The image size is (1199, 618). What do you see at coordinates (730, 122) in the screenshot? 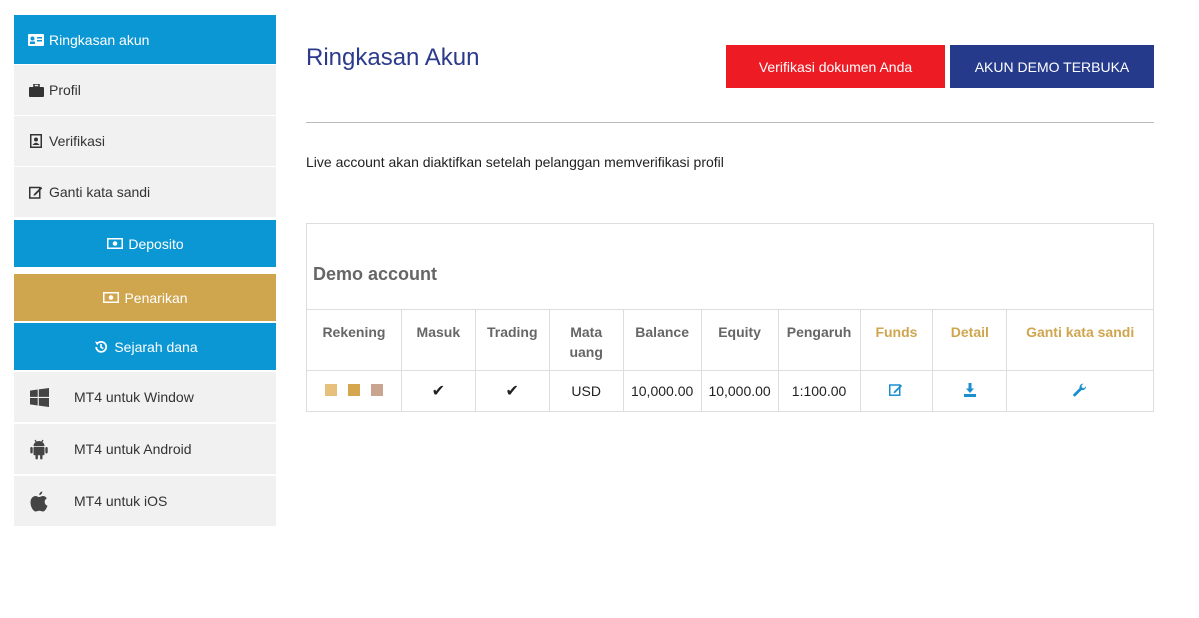
I see `divider` at bounding box center [730, 122].